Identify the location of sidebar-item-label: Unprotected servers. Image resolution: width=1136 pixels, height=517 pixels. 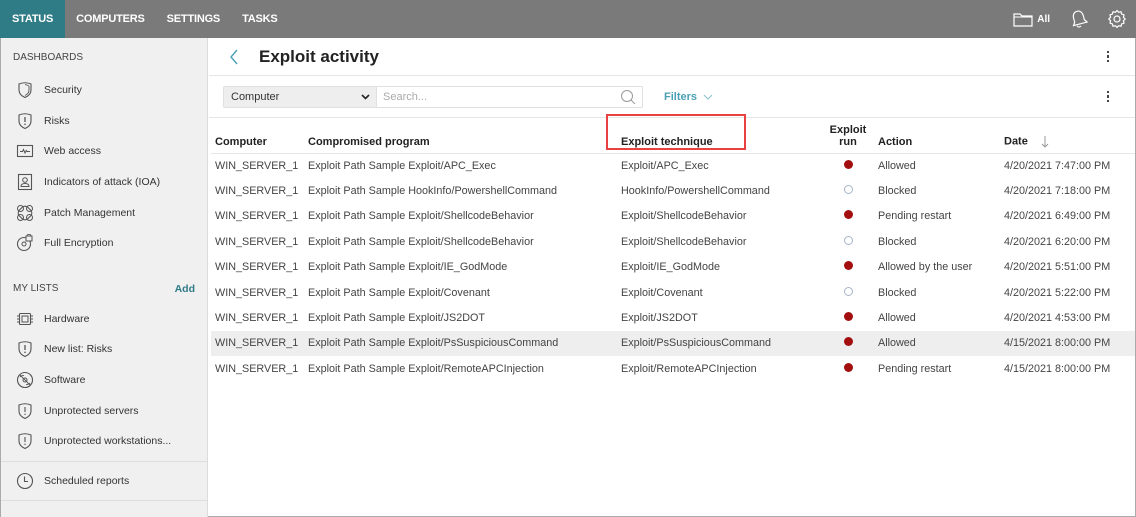
(91, 410).